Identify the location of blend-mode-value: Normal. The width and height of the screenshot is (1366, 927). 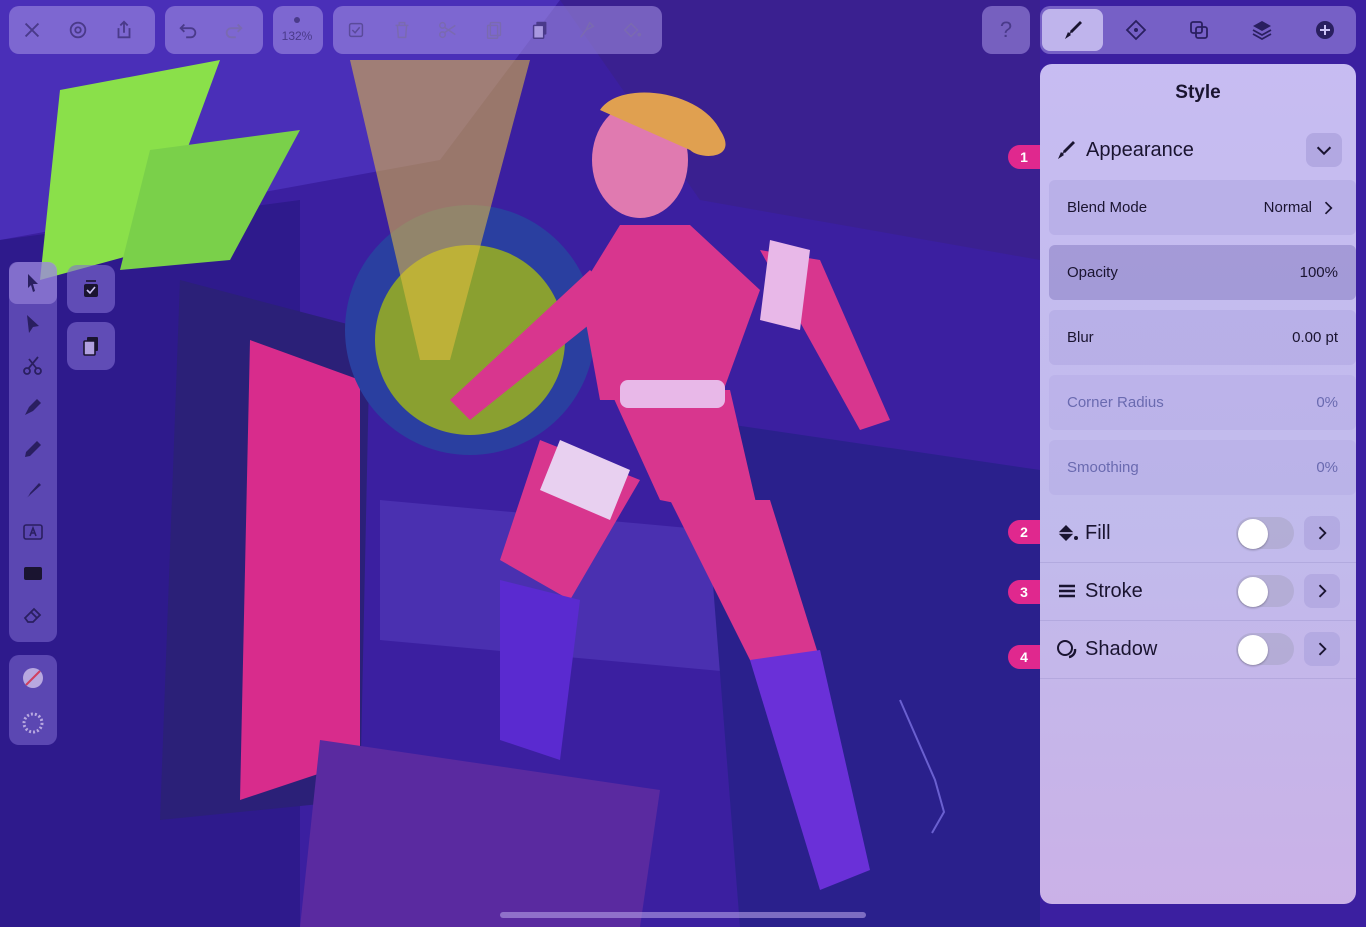
(1287, 207).